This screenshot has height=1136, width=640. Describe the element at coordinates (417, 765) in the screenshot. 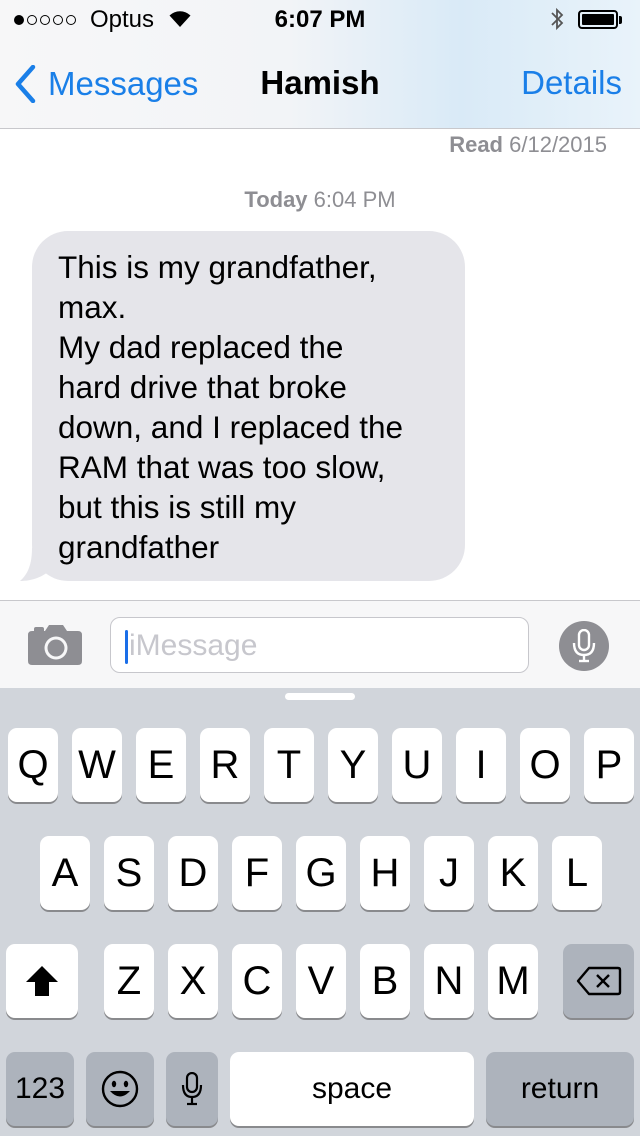

I see `key-u: U` at that location.